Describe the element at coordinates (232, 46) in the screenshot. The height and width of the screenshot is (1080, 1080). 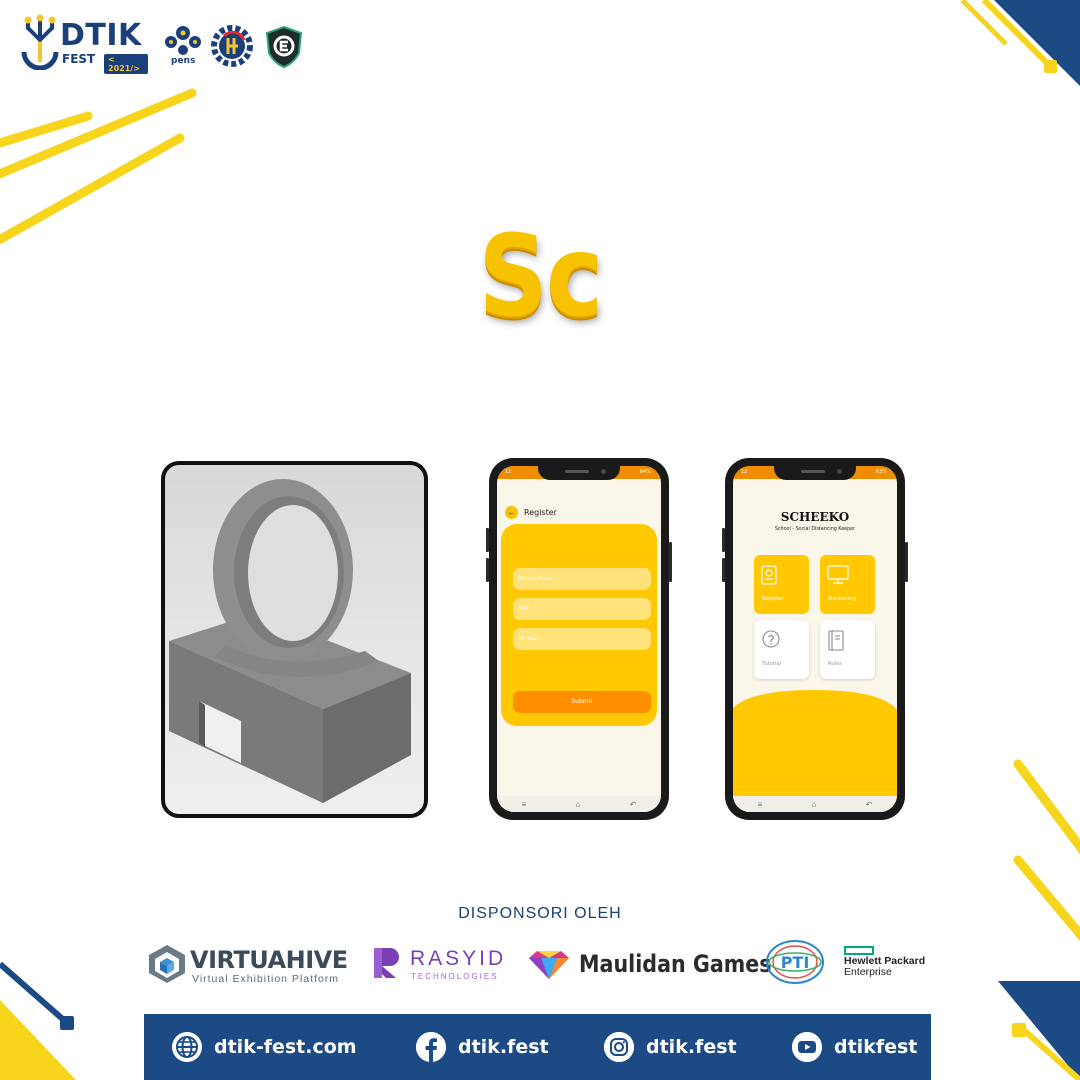
I see `gear-emblem-logo` at that location.